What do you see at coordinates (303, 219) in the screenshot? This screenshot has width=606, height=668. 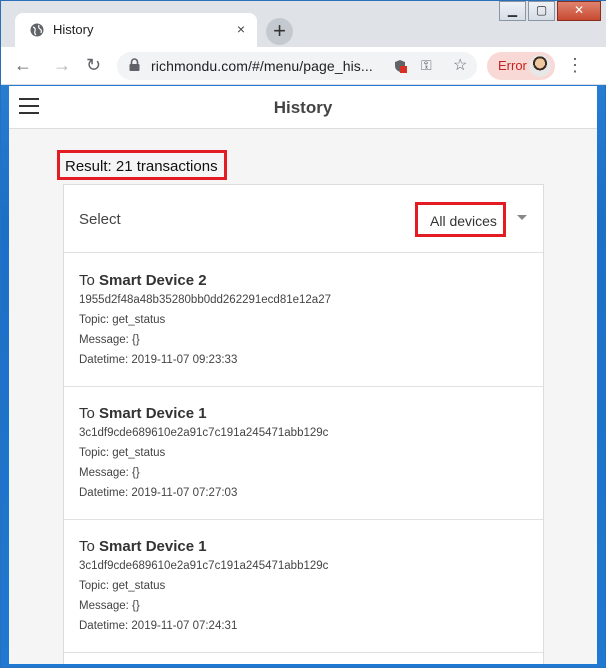 I see `device-filter-row: Select All devices` at bounding box center [303, 219].